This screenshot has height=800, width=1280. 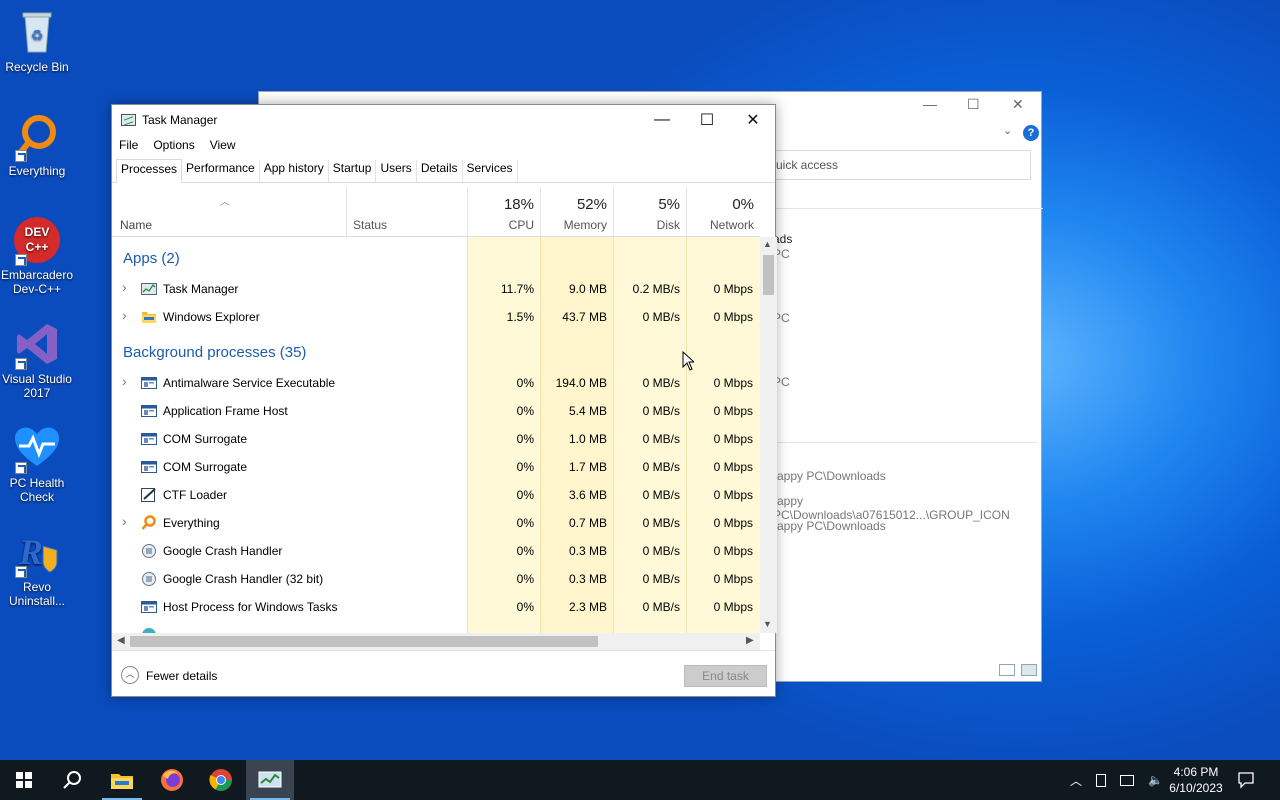 What do you see at coordinates (930, 104) in the screenshot?
I see `explorer-minimize-button: —` at bounding box center [930, 104].